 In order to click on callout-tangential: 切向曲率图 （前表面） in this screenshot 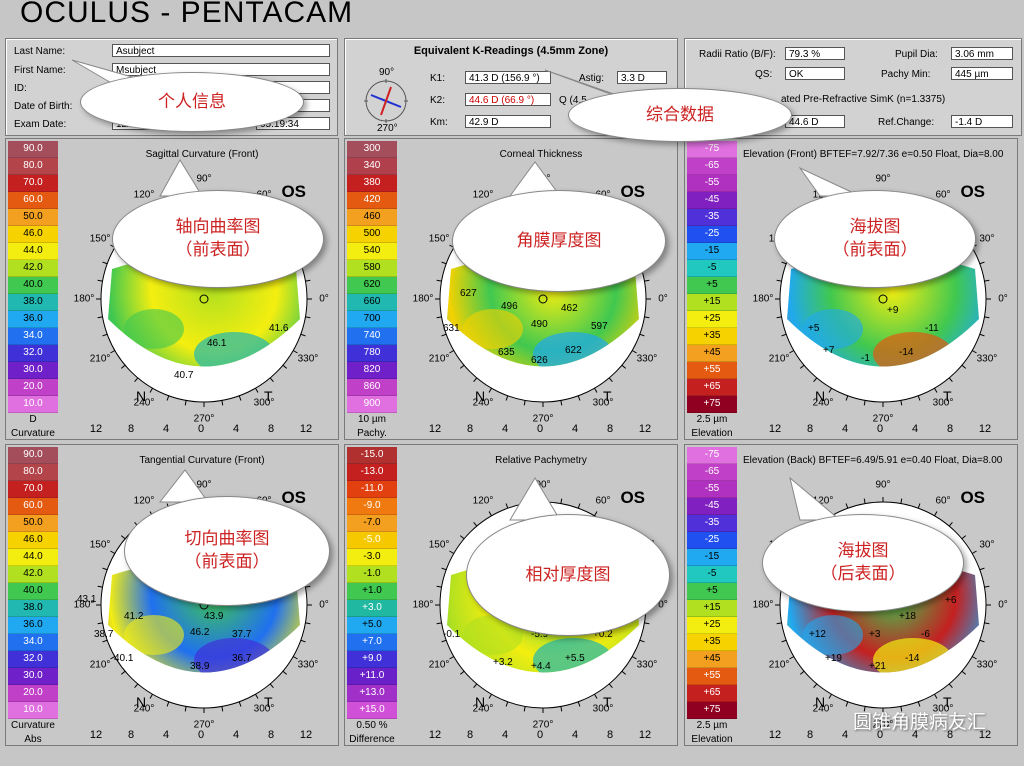, I will do `click(227, 551)`.